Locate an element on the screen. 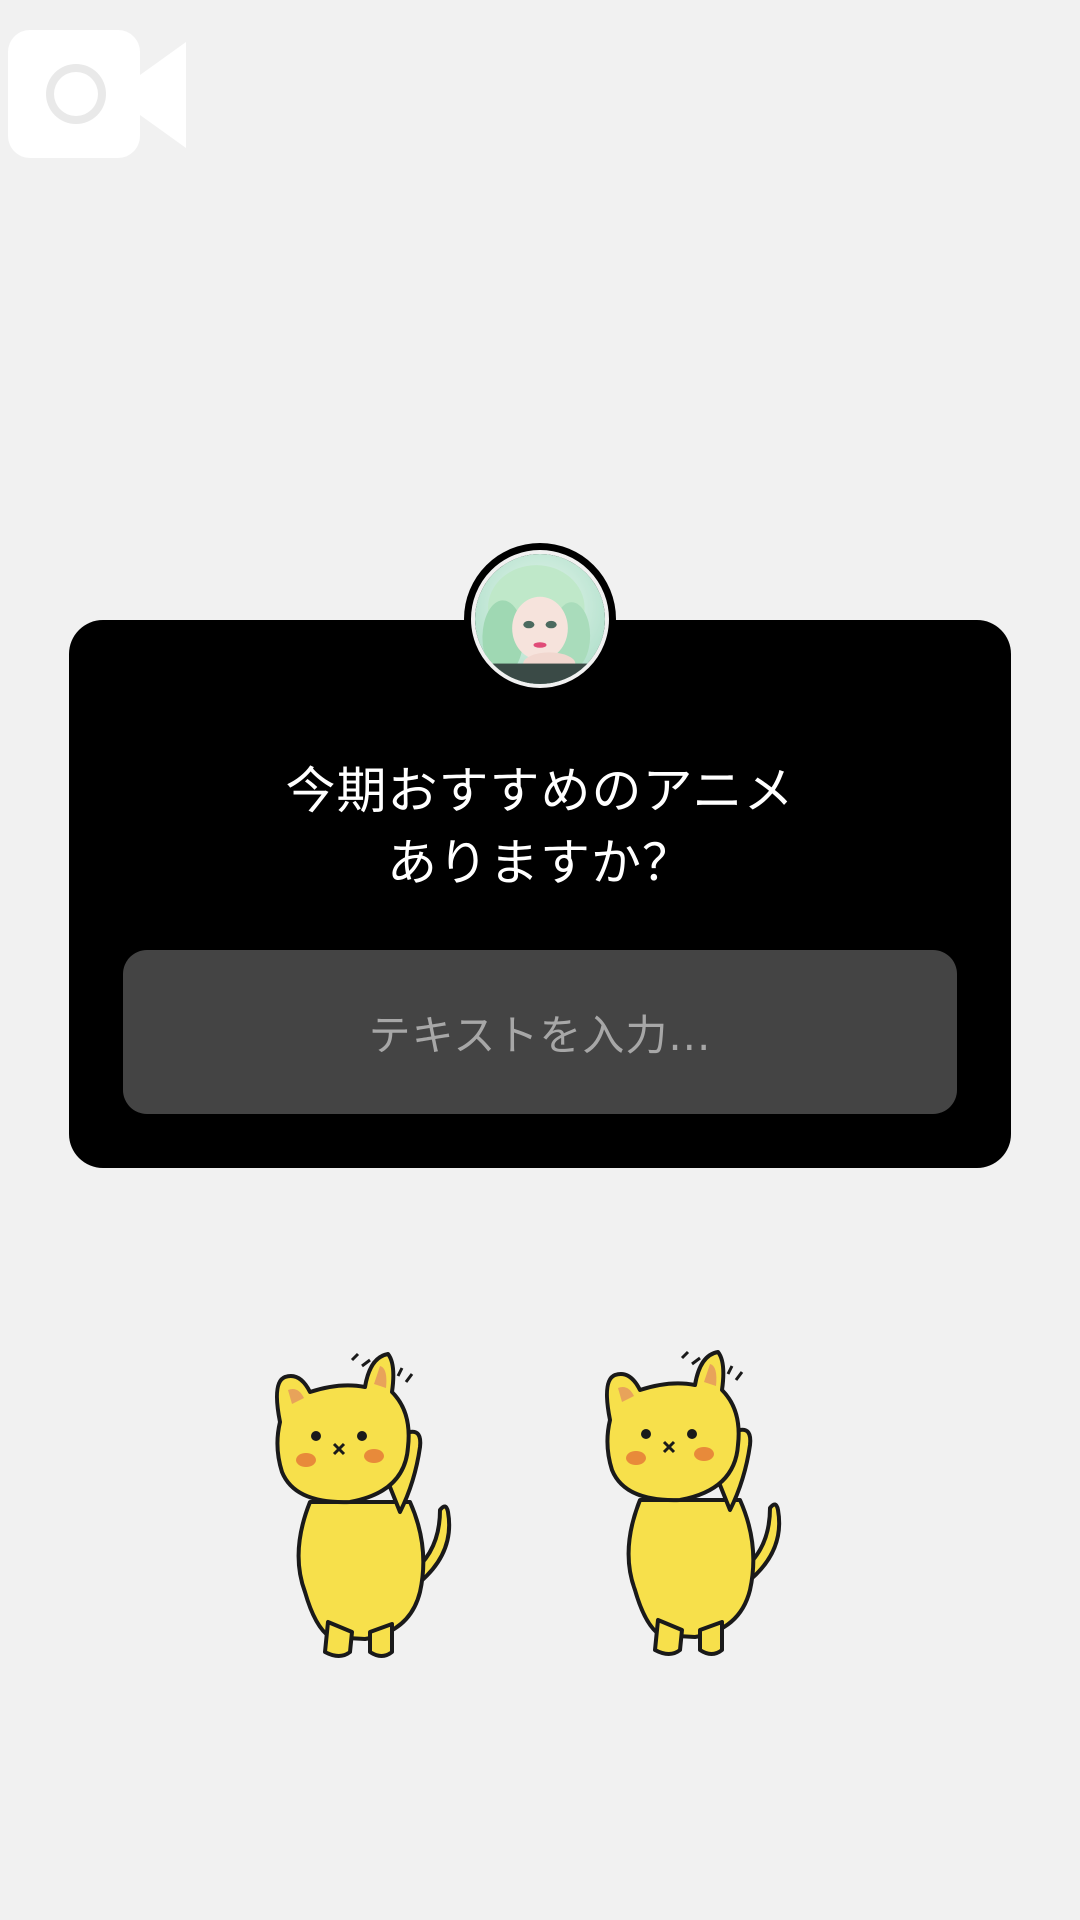  question-line-1: 今期おすすめのアニメ is located at coordinates (540, 791).